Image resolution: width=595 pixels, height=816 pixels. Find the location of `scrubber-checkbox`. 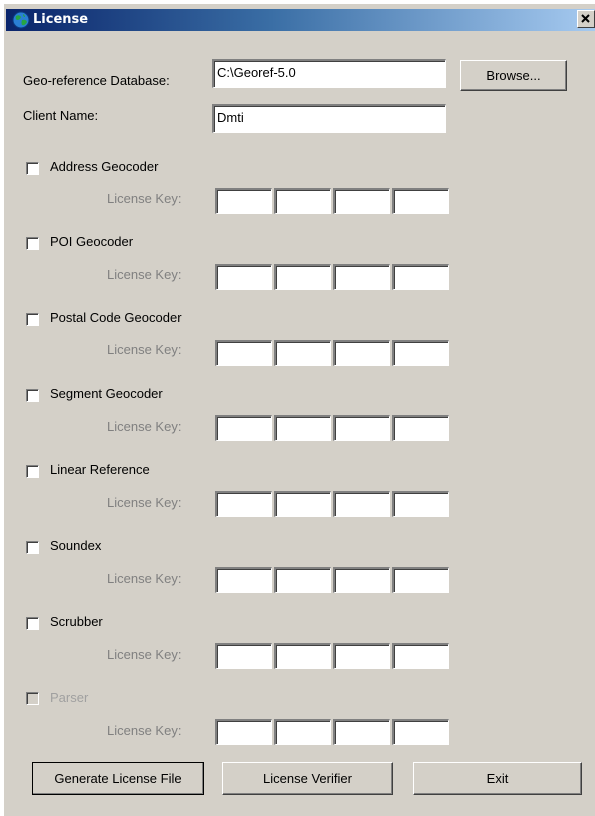

scrubber-checkbox is located at coordinates (32, 623).